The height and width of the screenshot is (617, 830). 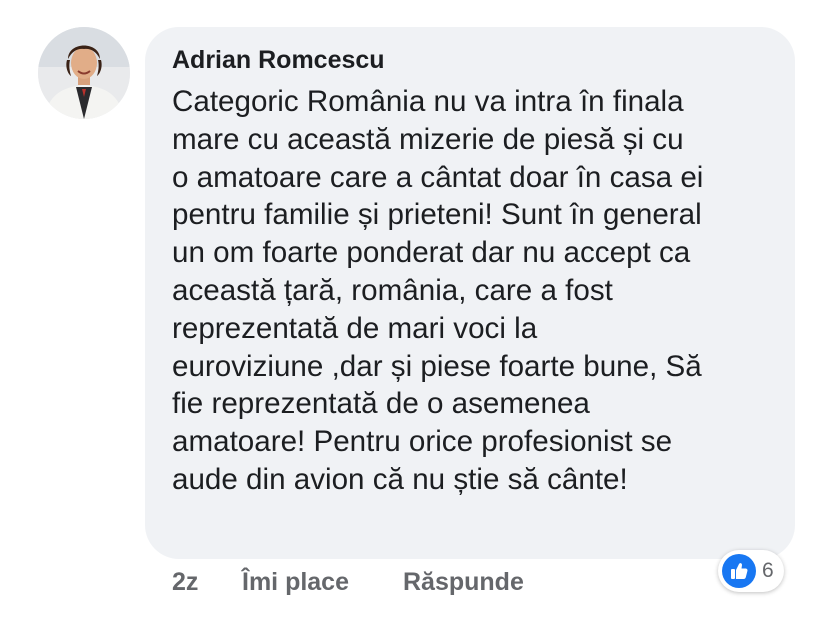 I want to click on comment-text-line: amatoare! Pentru orice profesionist se, so click(x=422, y=442).